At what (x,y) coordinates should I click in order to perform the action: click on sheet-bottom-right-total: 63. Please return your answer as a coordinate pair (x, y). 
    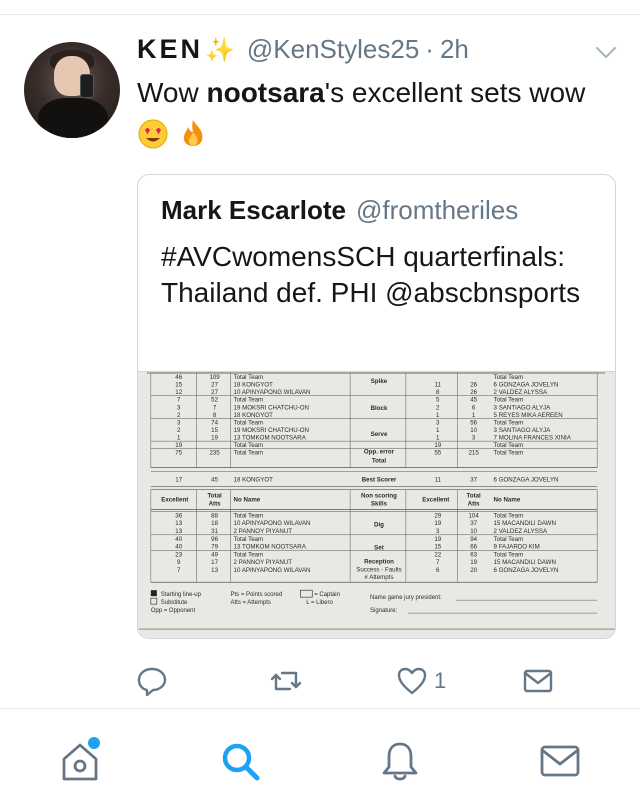
    Looking at the image, I should click on (473, 554).